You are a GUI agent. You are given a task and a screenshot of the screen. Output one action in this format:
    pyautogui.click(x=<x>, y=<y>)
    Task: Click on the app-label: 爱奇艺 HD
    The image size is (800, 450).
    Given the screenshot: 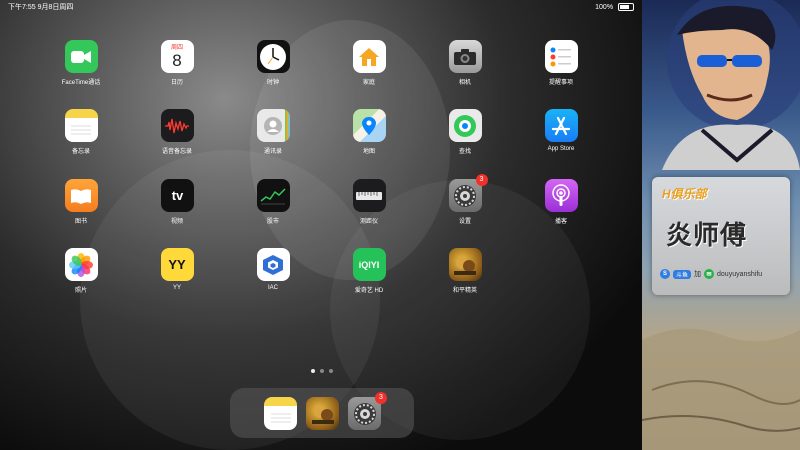 What is the action you would take?
    pyautogui.click(x=369, y=291)
    